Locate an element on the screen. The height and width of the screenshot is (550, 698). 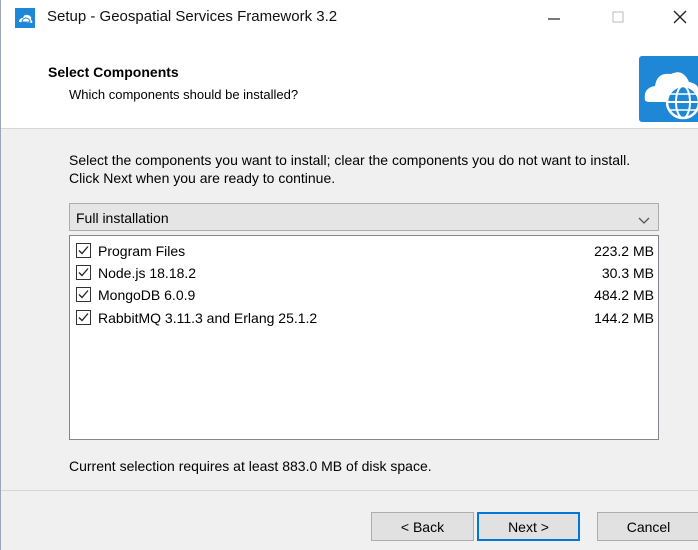
footer-divider is located at coordinates (349, 490).